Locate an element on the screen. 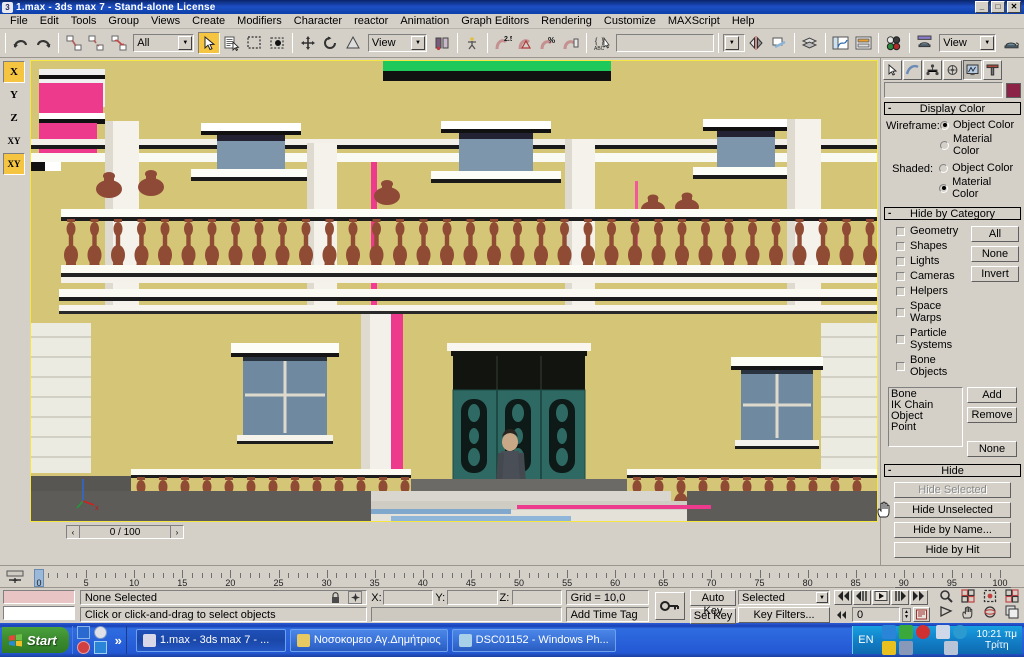 The image size is (1024, 657). render-scene-button is located at coordinates (924, 43).